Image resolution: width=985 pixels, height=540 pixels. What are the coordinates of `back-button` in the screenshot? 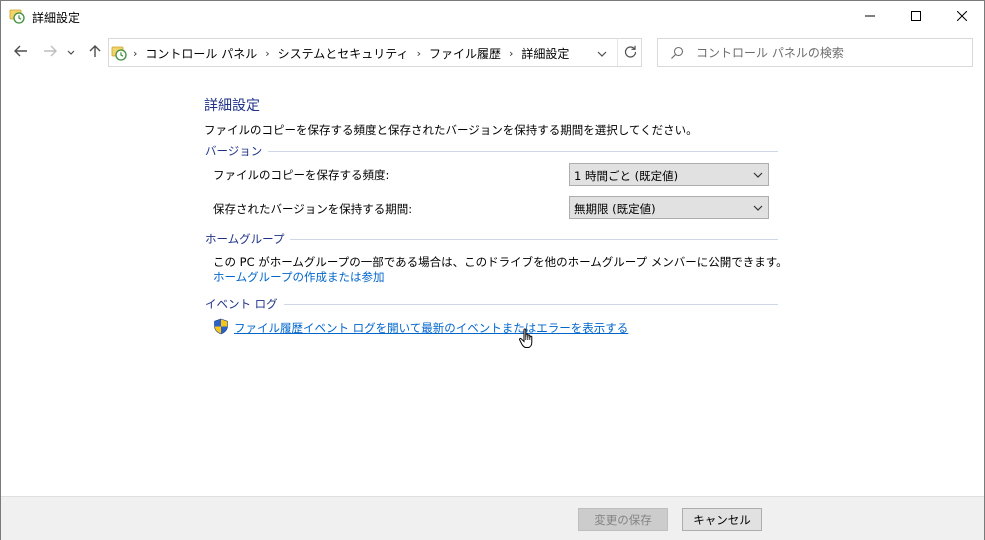 It's located at (21, 52).